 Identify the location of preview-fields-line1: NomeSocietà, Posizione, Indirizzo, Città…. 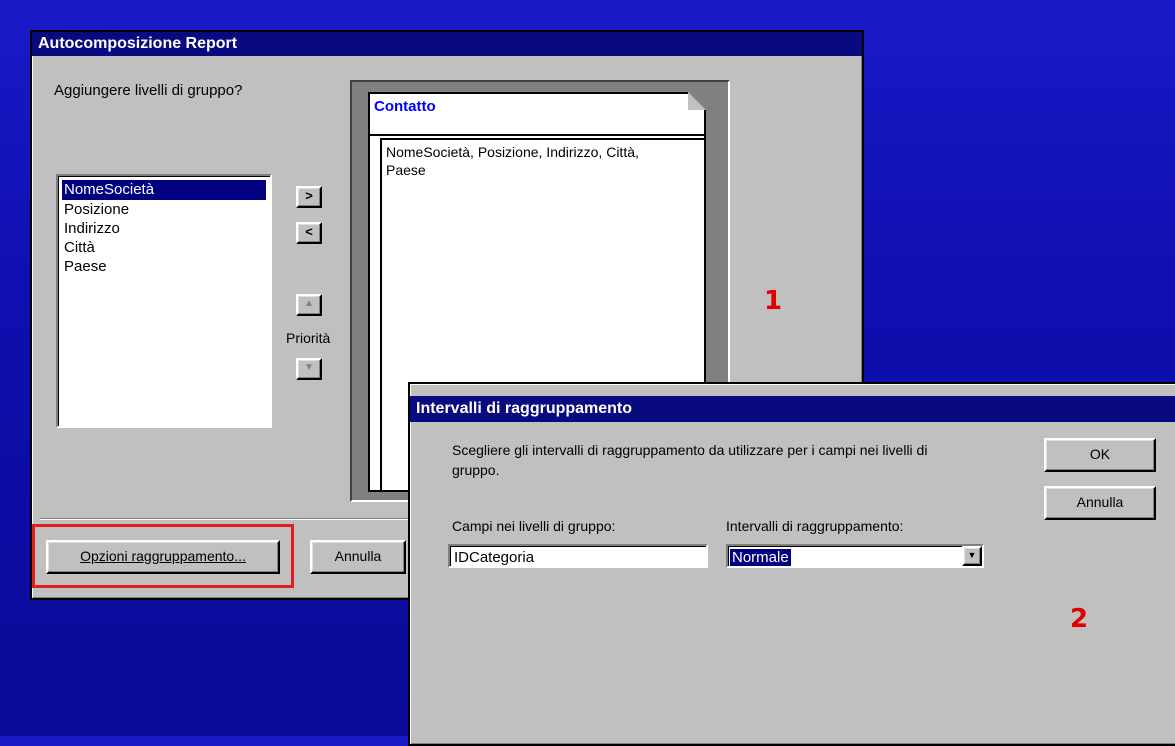
(512, 152).